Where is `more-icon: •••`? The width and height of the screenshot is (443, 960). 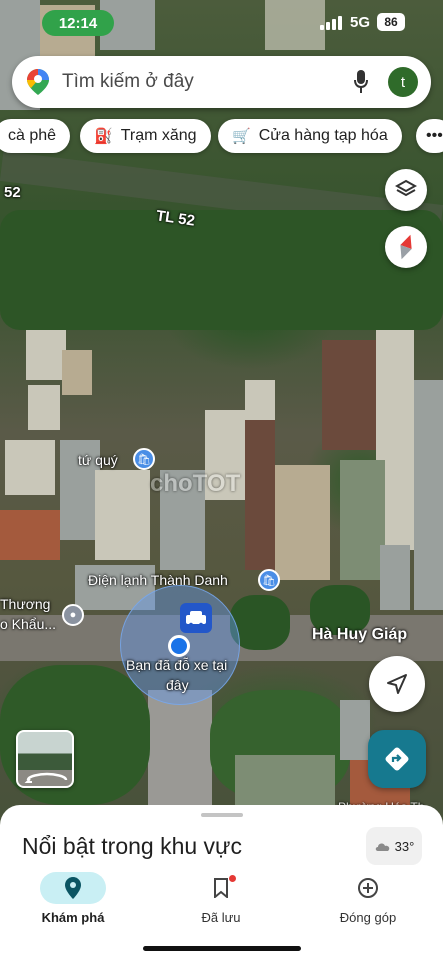
more-icon: ••• is located at coordinates (434, 135).